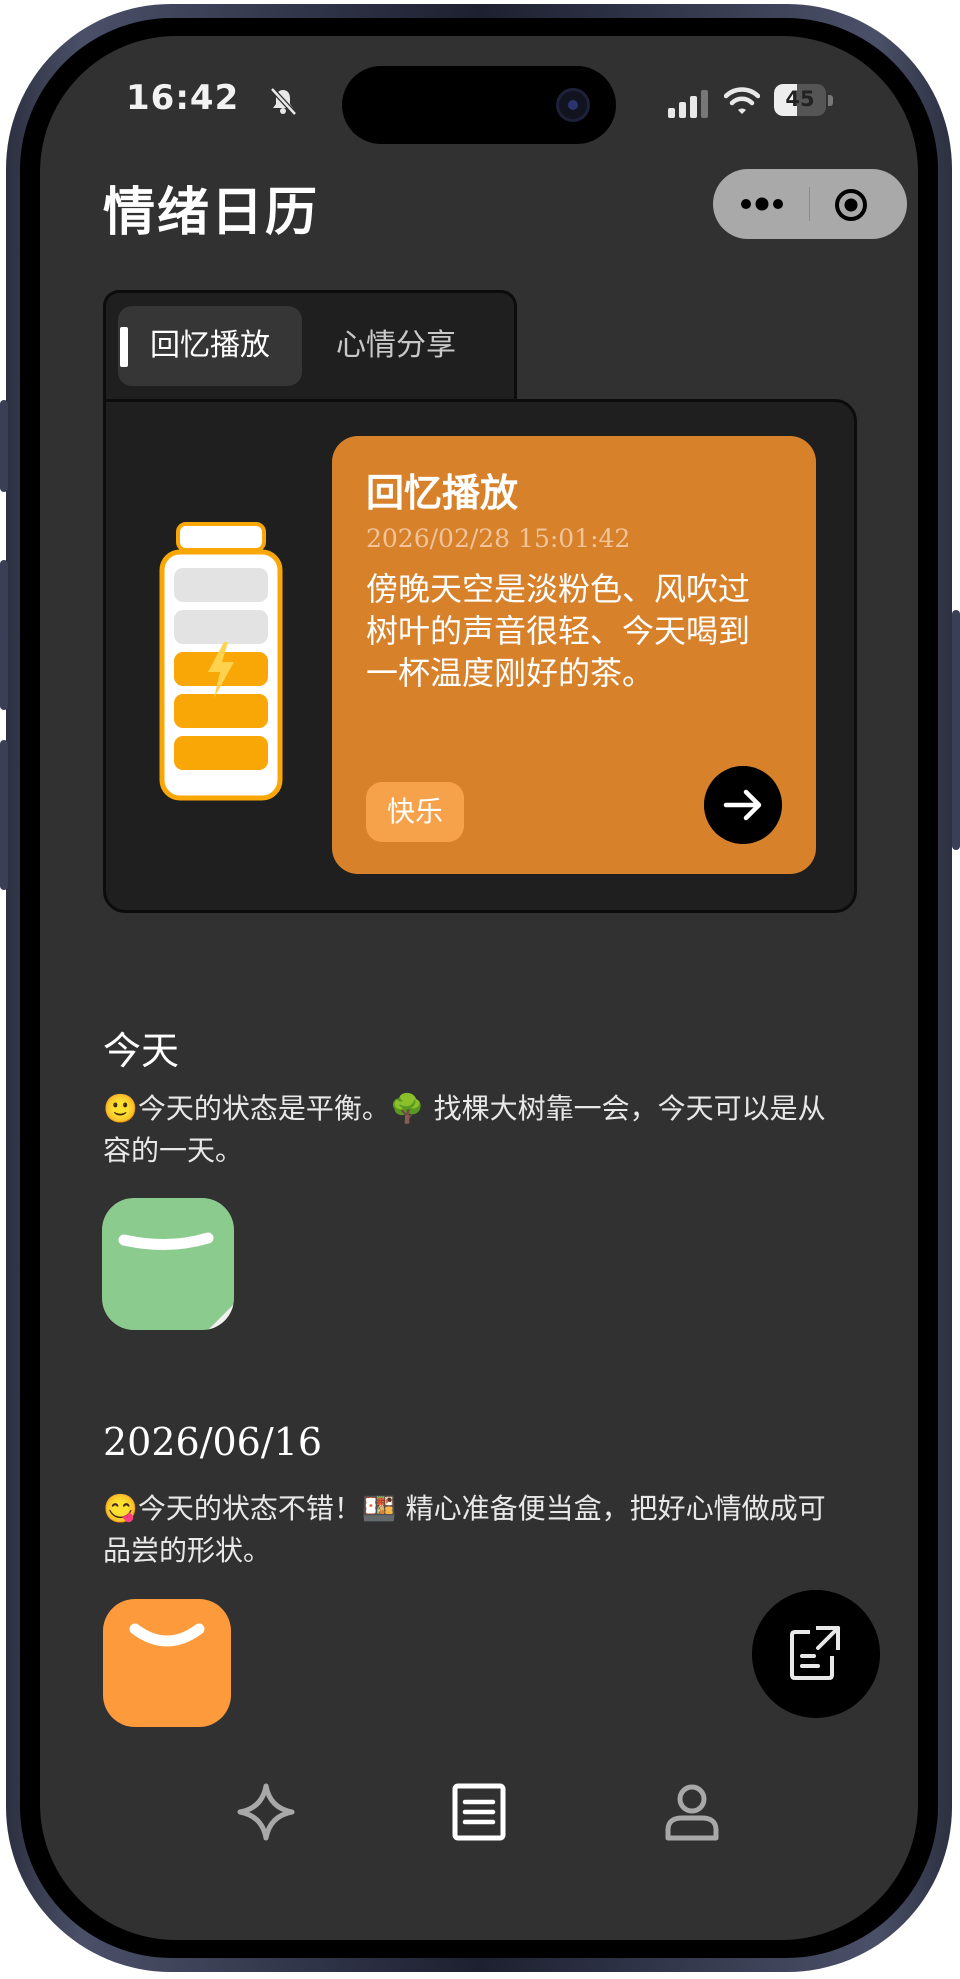 The image size is (960, 1979). I want to click on page-title: 情绪日历, so click(211, 212).